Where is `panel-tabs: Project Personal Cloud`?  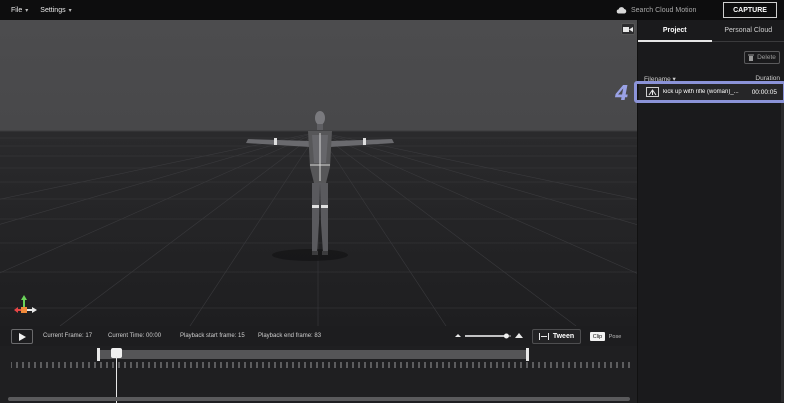
panel-tabs: Project Personal Cloud is located at coordinates (711, 31).